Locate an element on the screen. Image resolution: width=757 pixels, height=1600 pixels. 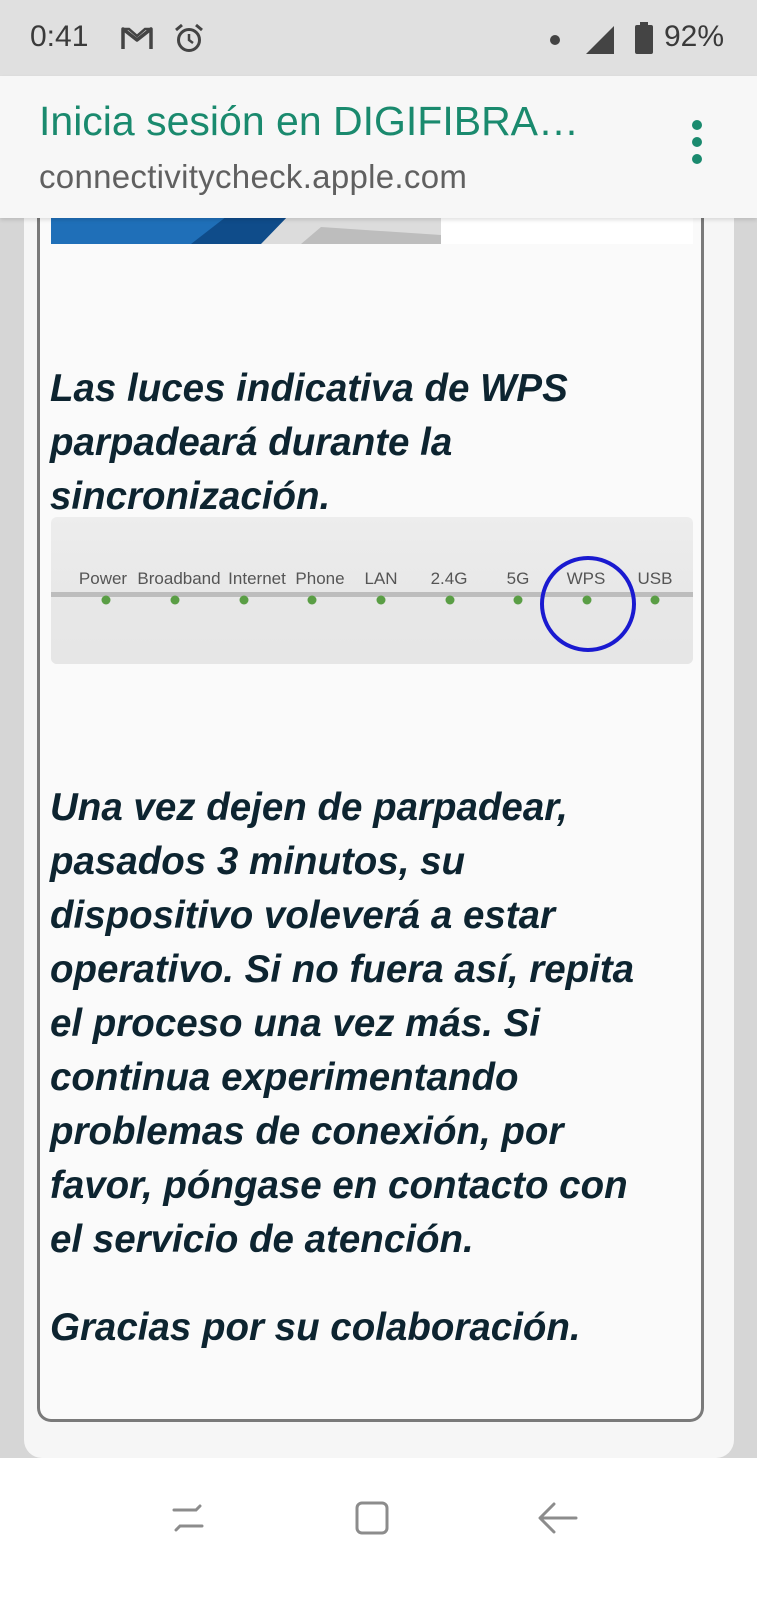
wps-heading-line: sincronización. is located at coordinates (190, 496).